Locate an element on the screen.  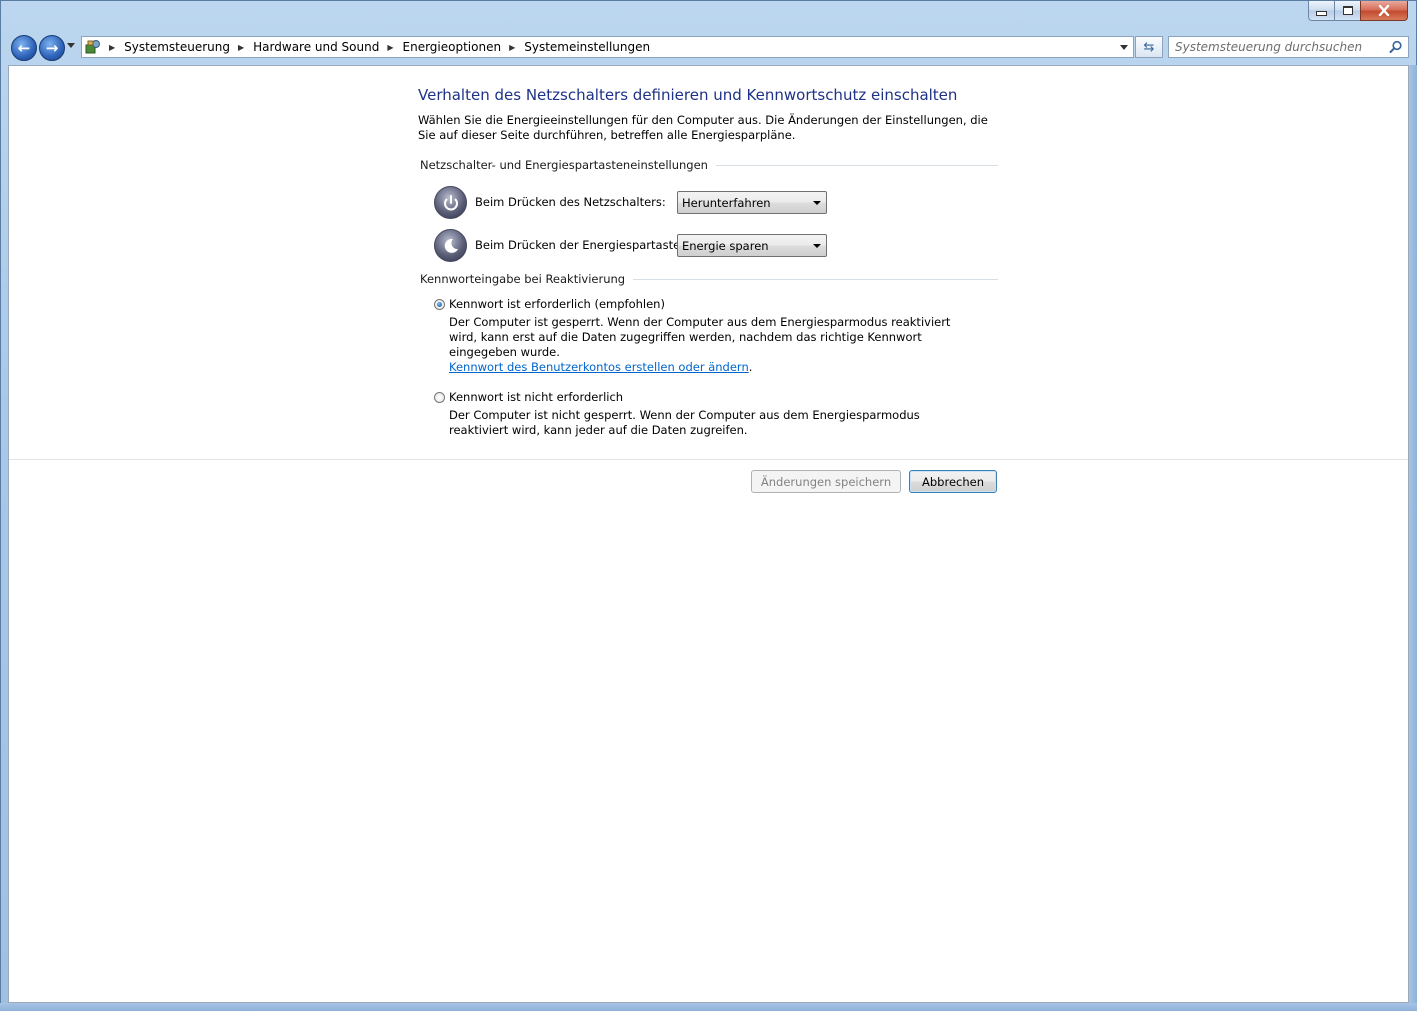
close-button is located at coordinates (1384, 11).